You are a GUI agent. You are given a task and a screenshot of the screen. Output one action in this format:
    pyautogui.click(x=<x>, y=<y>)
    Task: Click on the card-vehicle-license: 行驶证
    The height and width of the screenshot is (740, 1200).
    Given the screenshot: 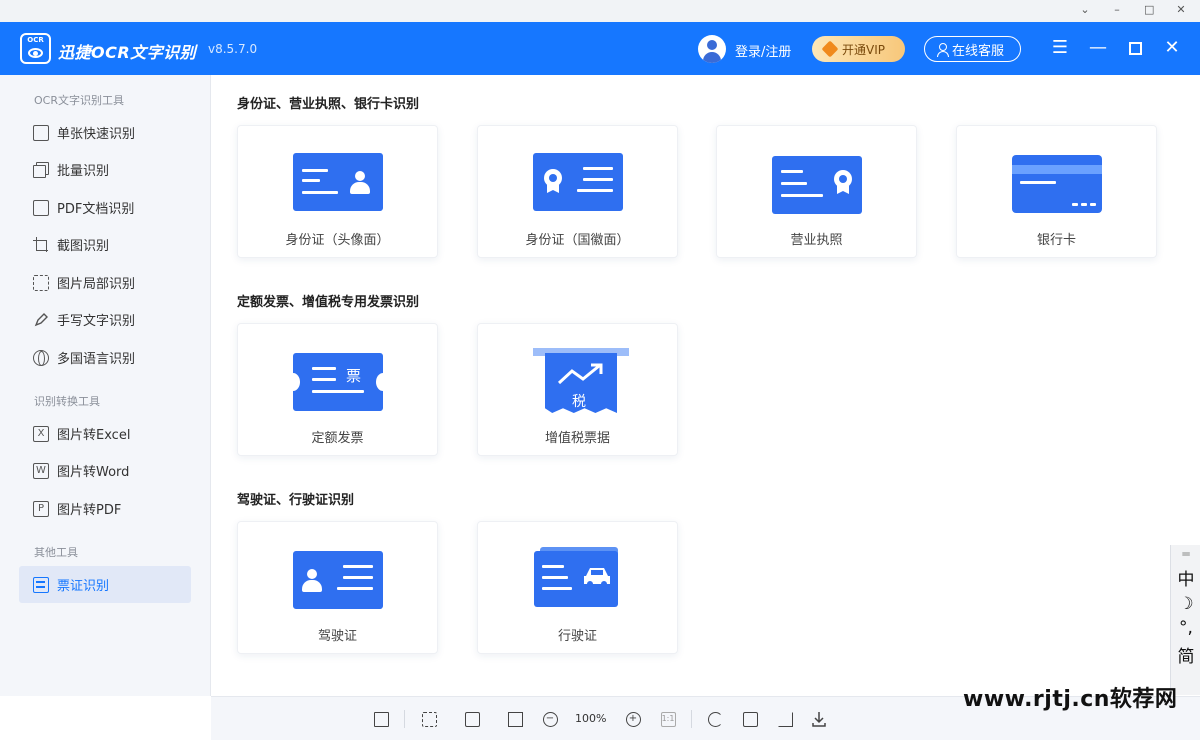 What is the action you would take?
    pyautogui.click(x=577, y=587)
    